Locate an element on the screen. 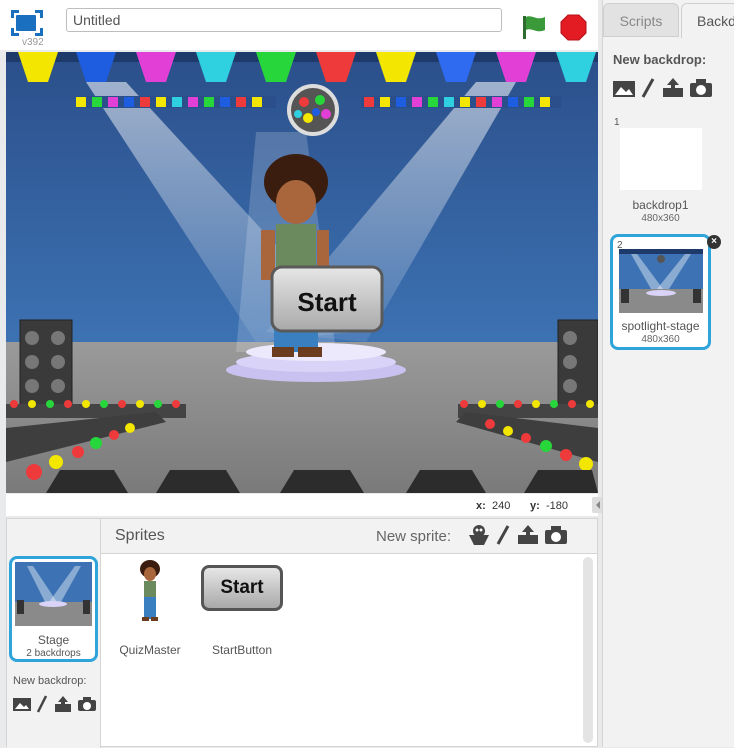 The height and width of the screenshot is (748, 734). stage-status-bar: x: 240 y: -180 is located at coordinates (305, 505).